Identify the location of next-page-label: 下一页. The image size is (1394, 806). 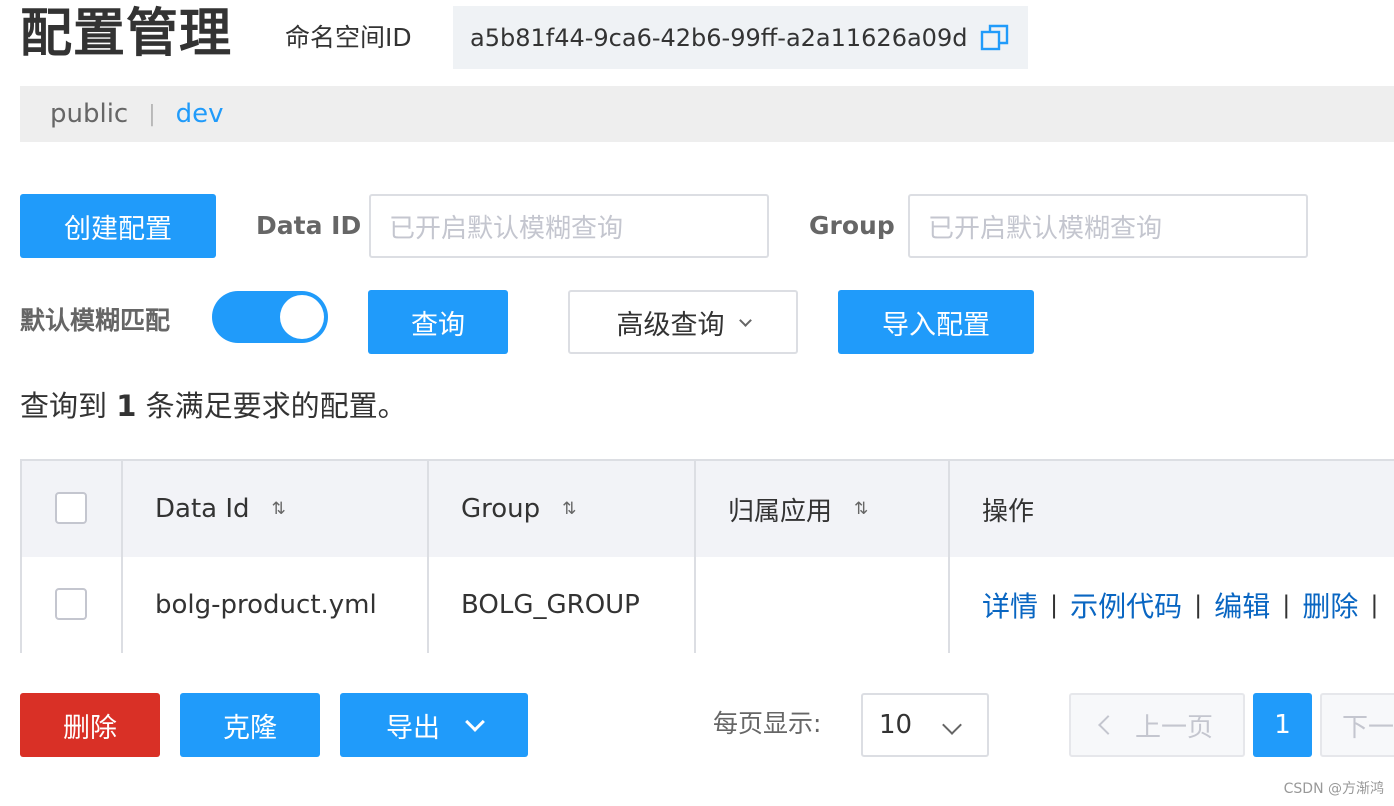
(1368, 727).